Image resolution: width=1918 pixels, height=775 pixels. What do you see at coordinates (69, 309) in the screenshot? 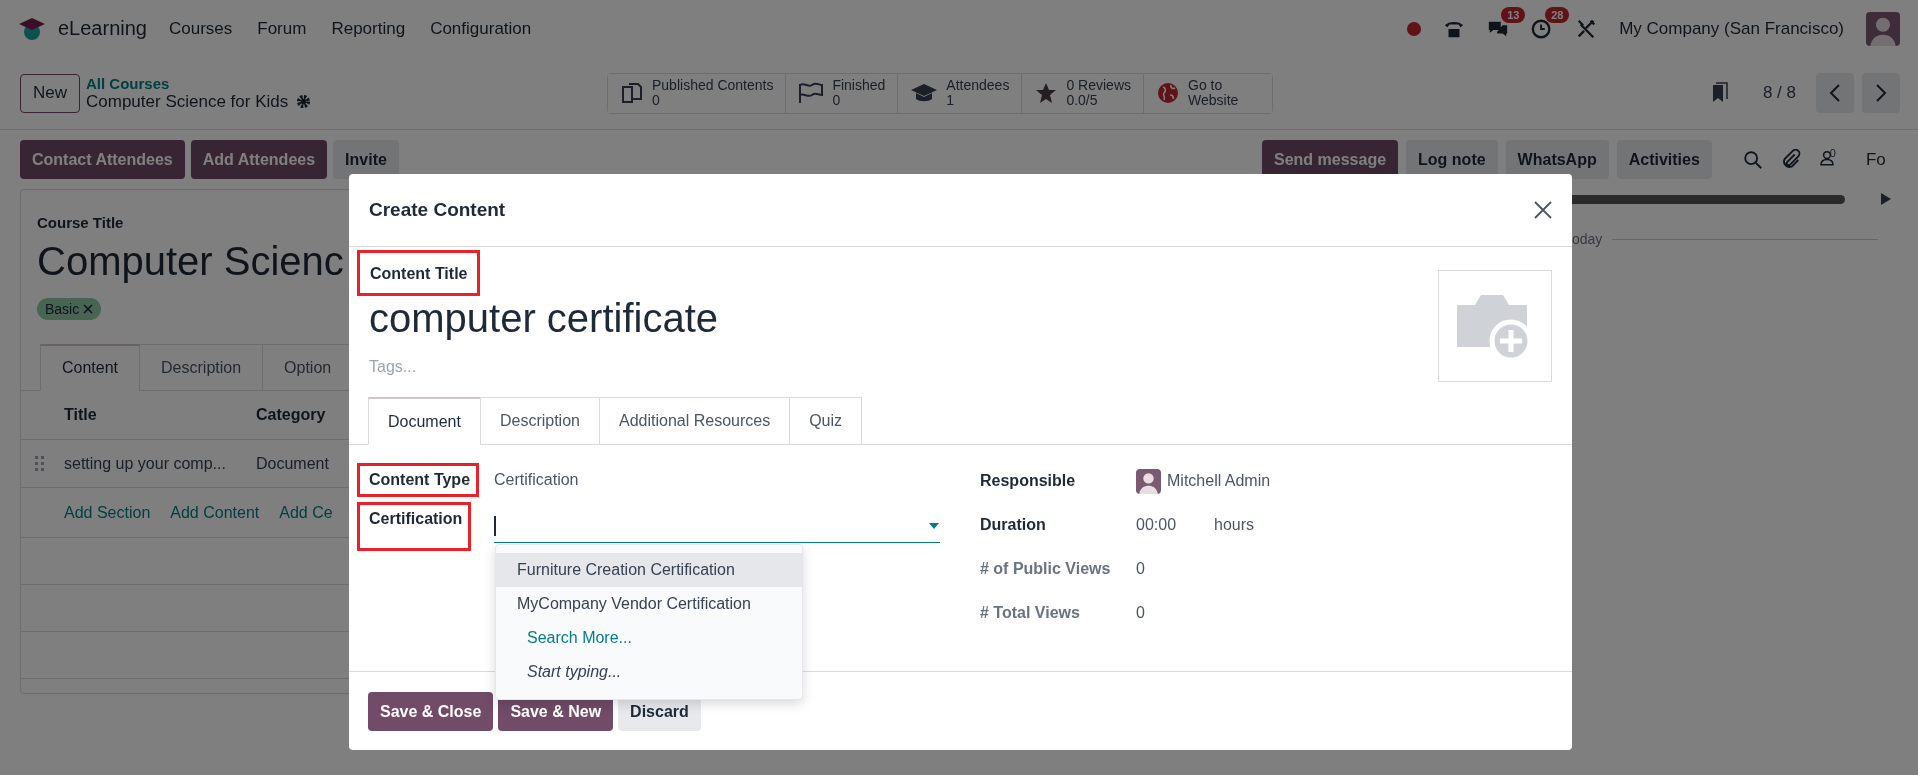
I see `tag-chip: Basic` at bounding box center [69, 309].